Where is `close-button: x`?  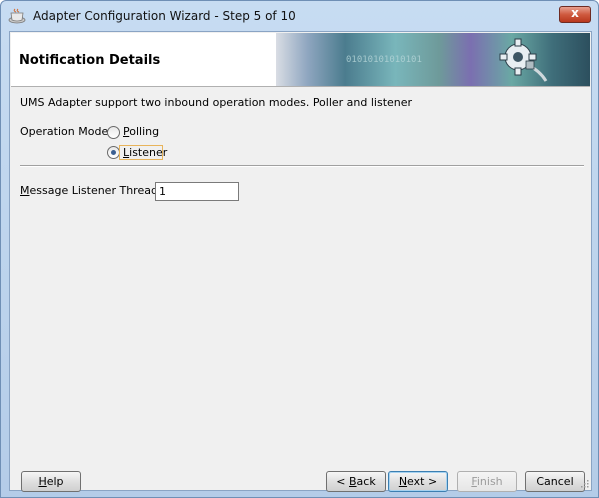 close-button: x is located at coordinates (575, 14).